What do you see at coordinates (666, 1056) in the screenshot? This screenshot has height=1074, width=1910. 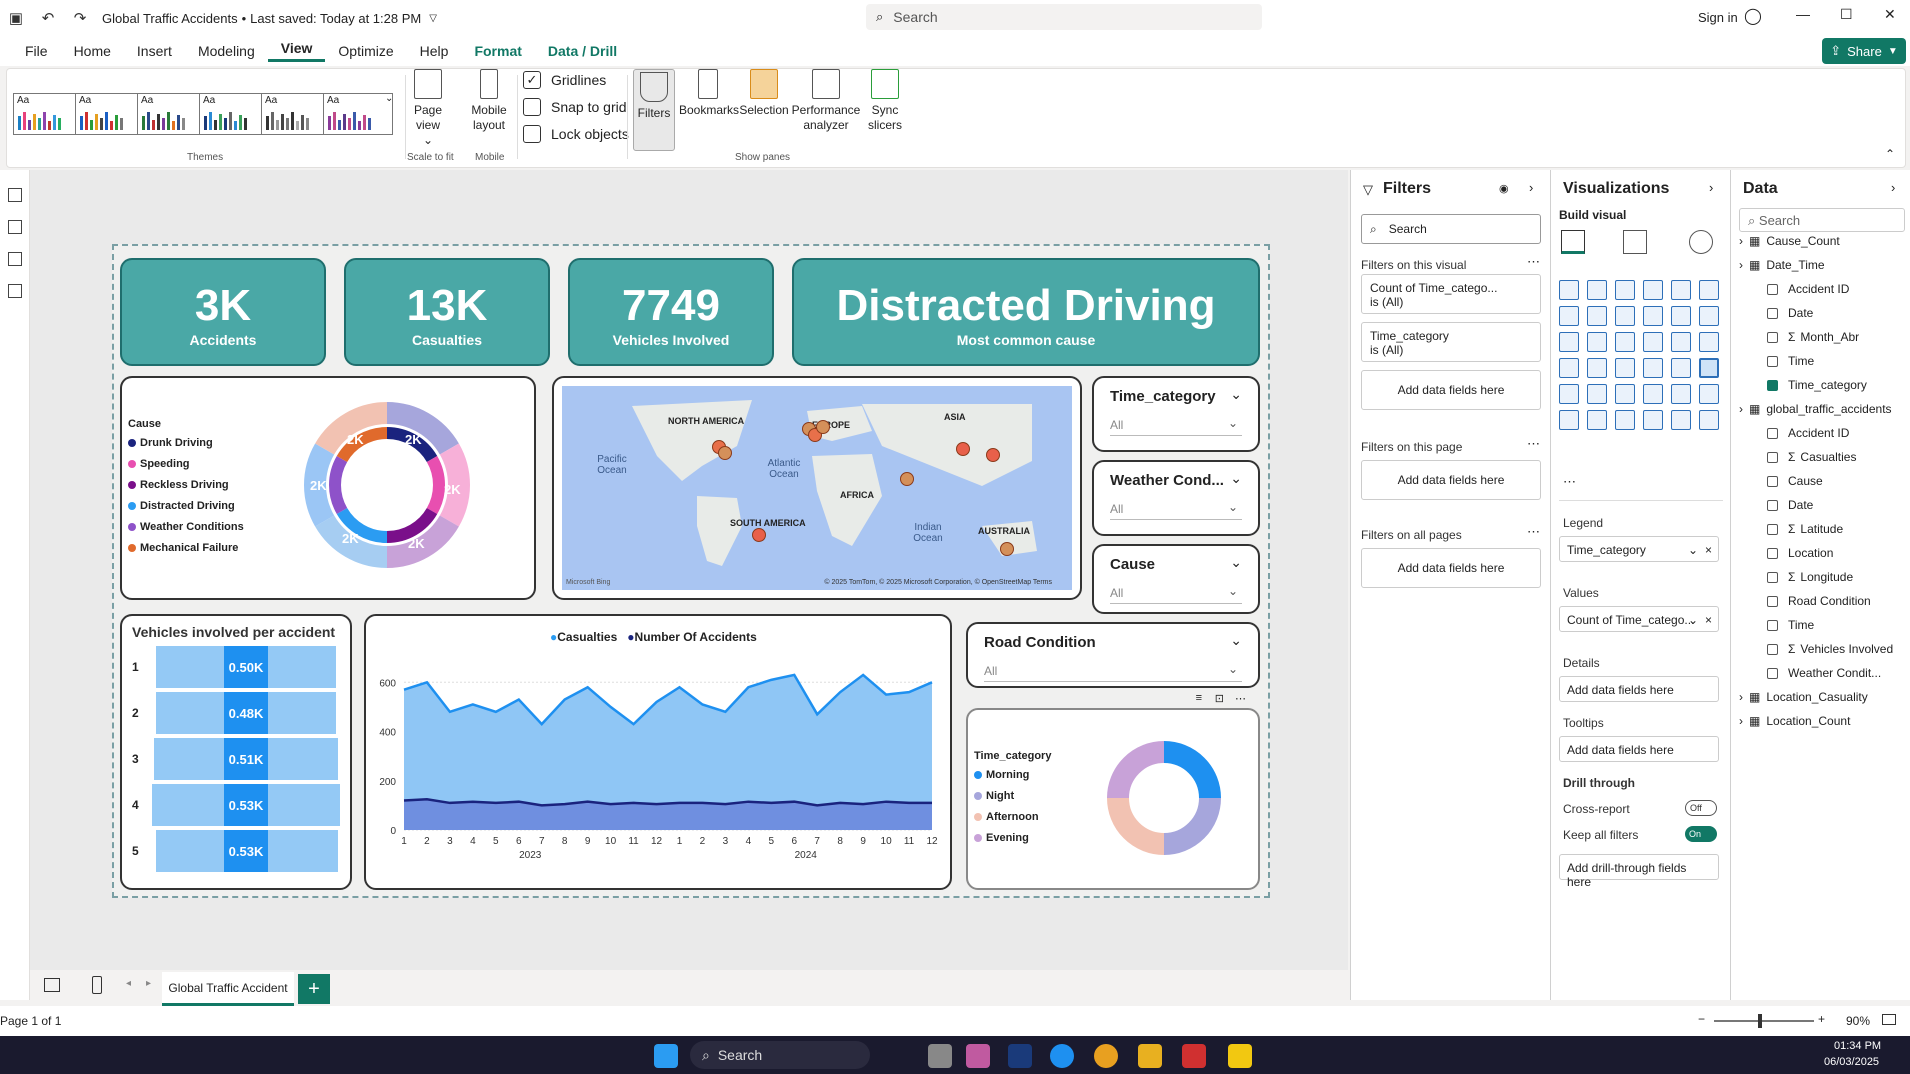 I see `windows-start-icon` at bounding box center [666, 1056].